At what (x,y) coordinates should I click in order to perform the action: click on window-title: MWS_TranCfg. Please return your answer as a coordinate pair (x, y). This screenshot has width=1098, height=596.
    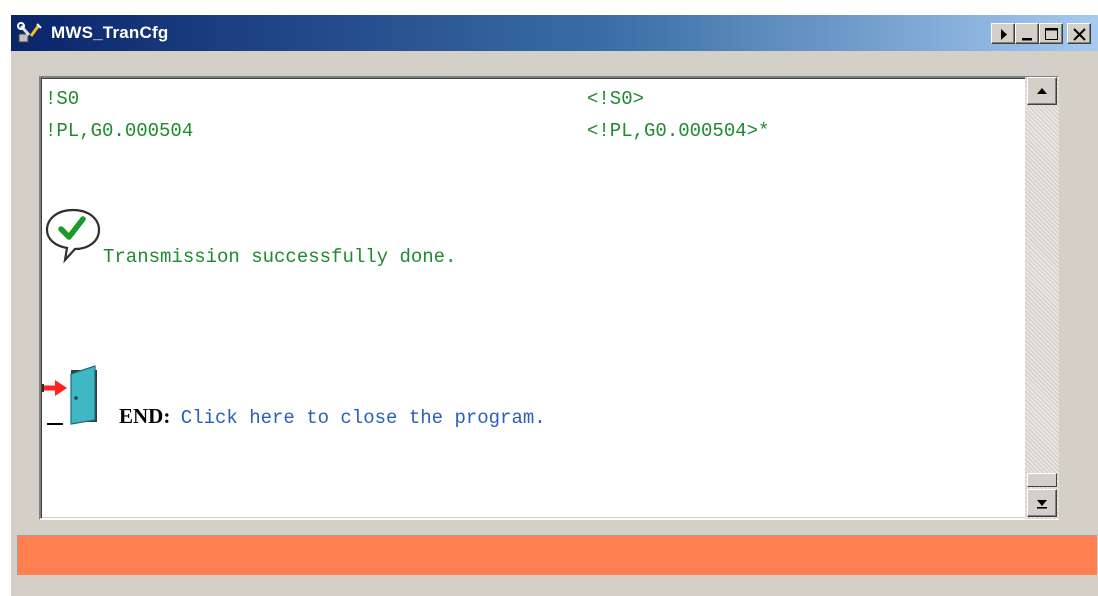
    Looking at the image, I should click on (110, 32).